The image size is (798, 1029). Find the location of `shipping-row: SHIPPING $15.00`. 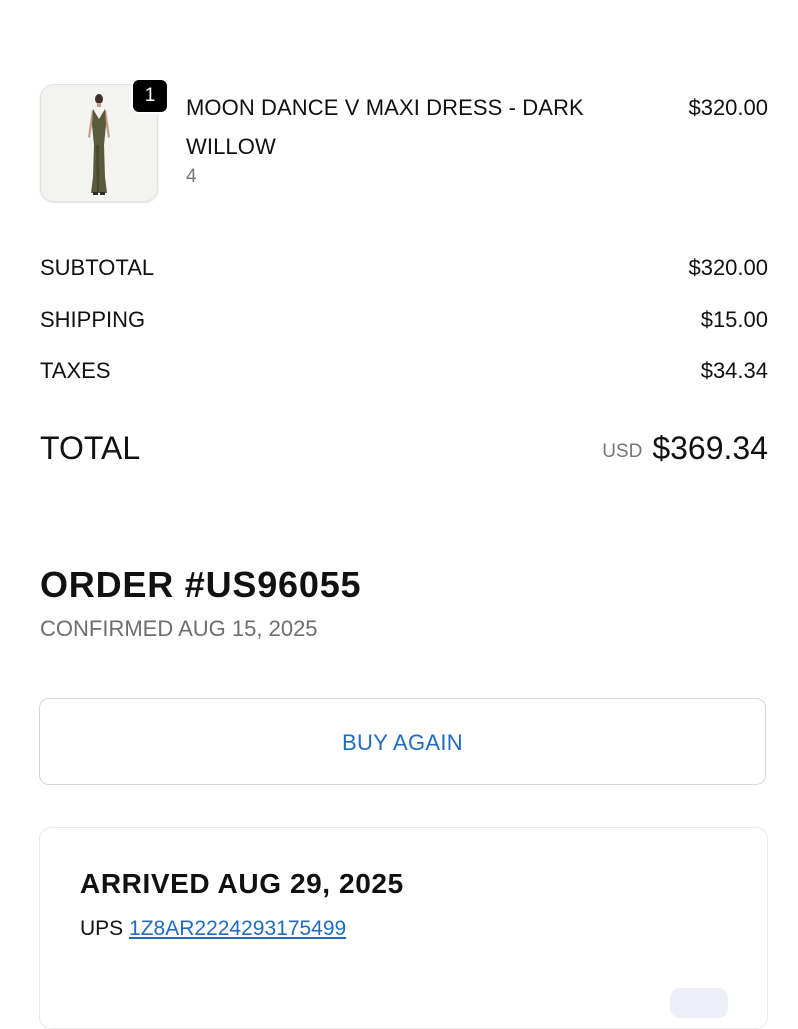

shipping-row: SHIPPING $15.00 is located at coordinates (404, 320).